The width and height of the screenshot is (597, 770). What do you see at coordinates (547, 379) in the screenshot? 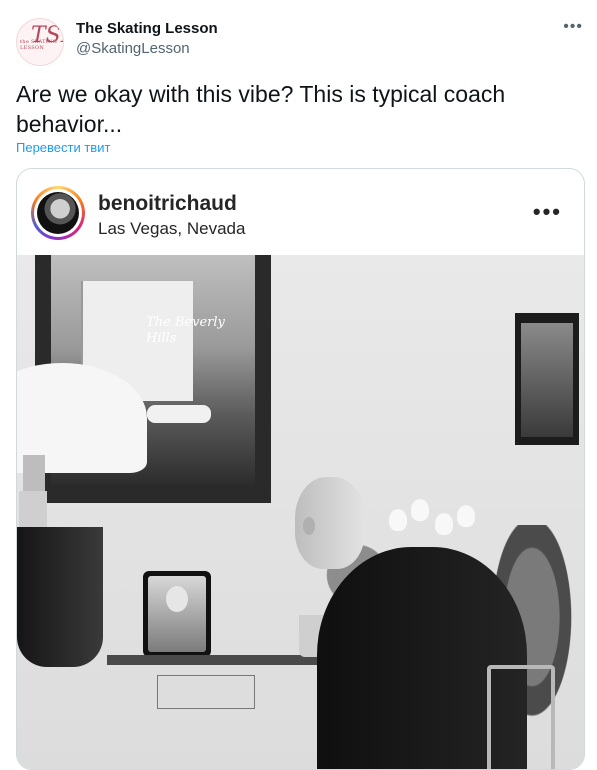
I see `small-framed-poster` at bounding box center [547, 379].